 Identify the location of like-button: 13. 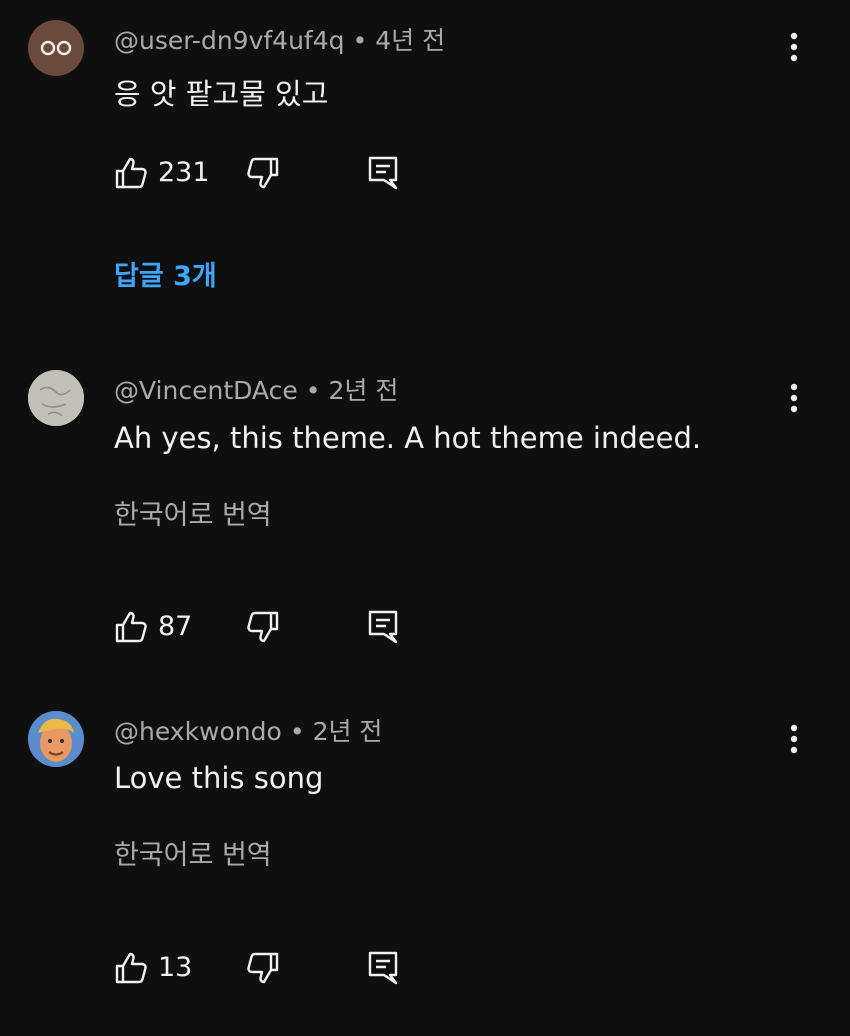
(153, 968).